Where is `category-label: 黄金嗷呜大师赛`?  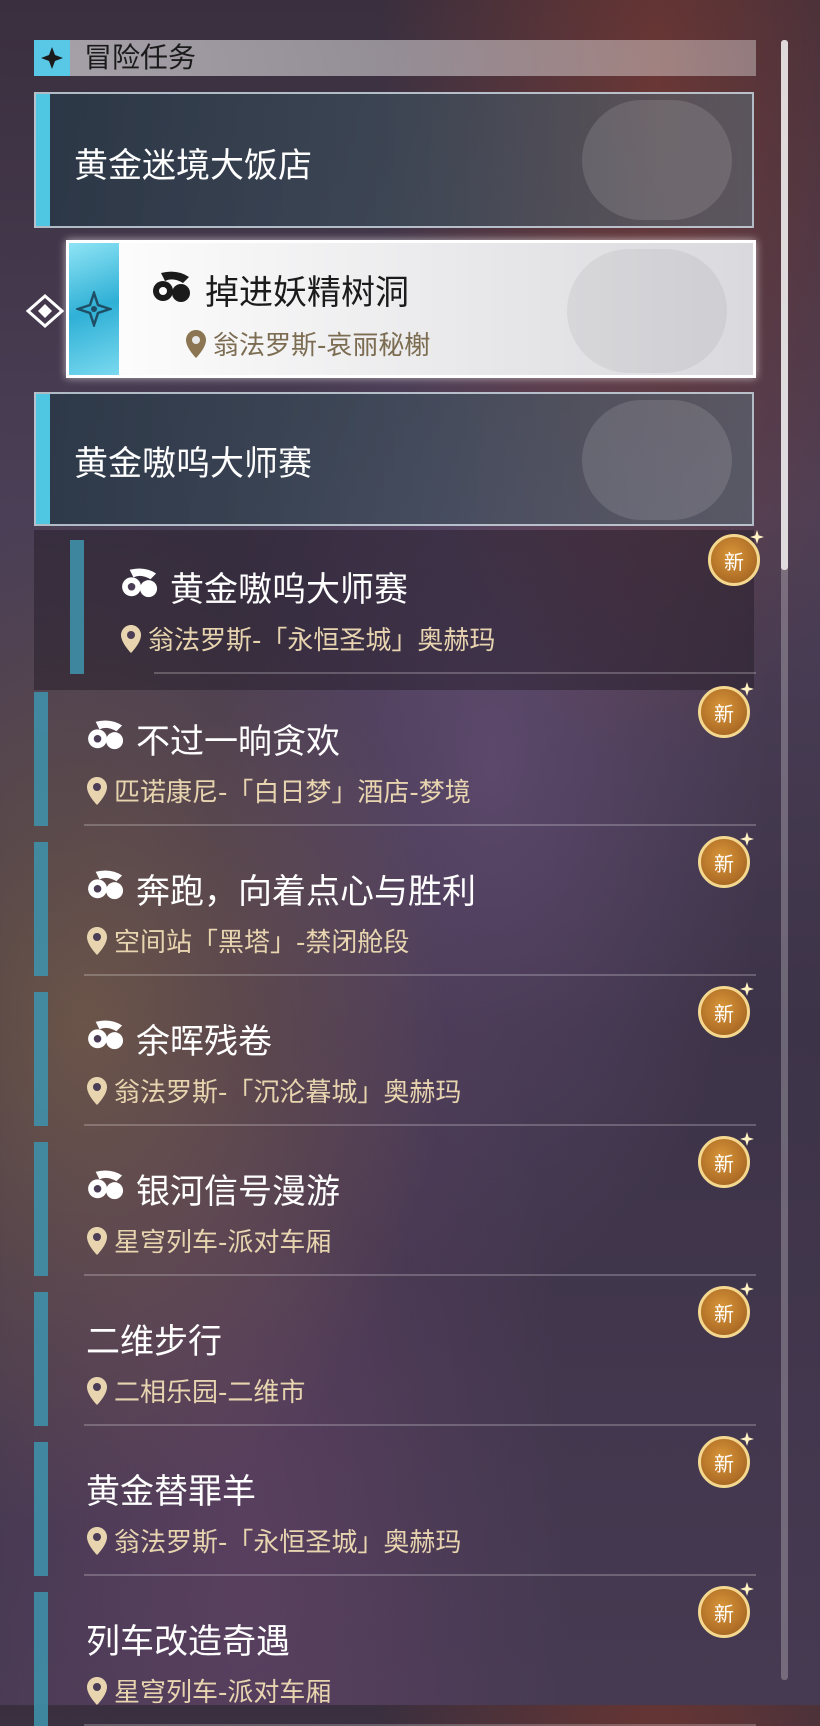 category-label: 黄金嗷呜大师赛 is located at coordinates (193, 464).